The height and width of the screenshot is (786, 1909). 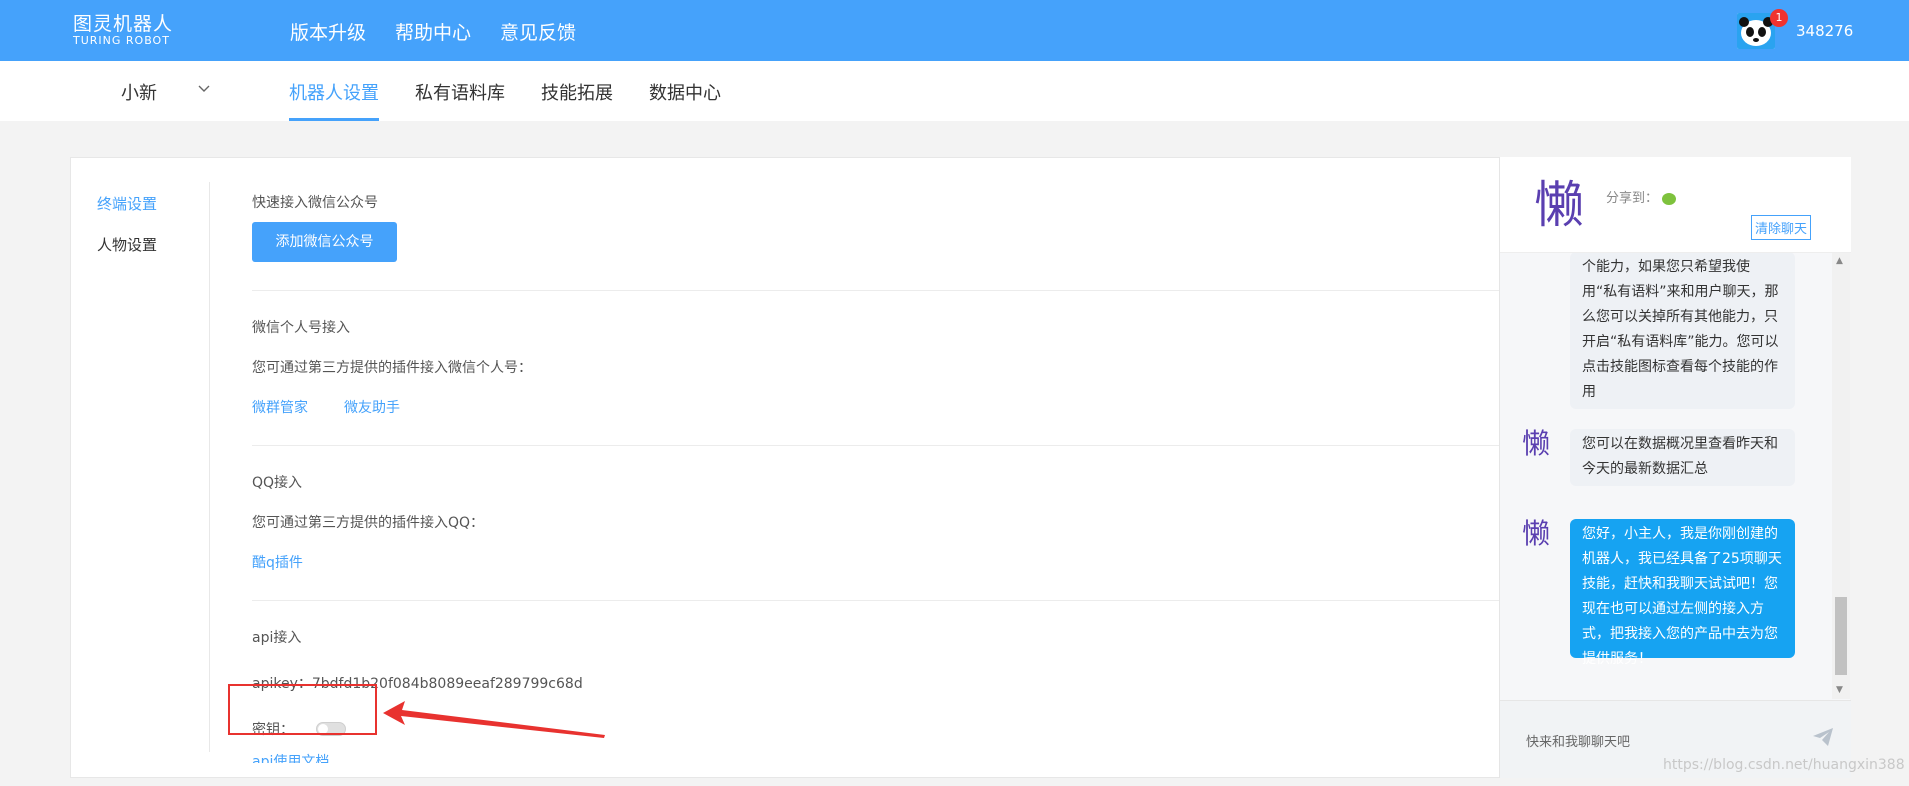 I want to click on scroll-down-icon: ▼, so click(x=1839, y=690).